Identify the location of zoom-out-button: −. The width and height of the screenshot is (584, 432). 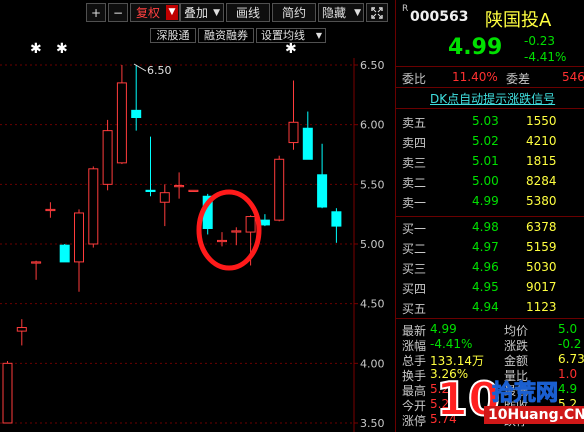
(118, 12).